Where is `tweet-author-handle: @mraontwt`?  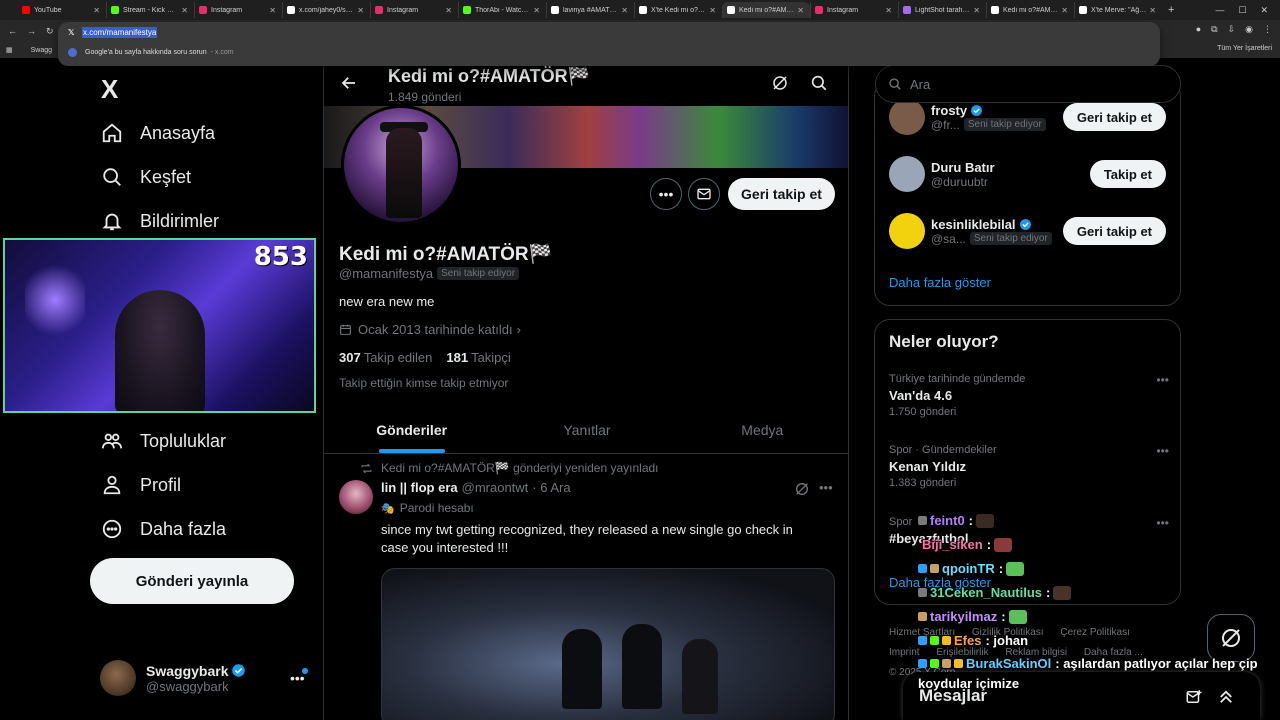 tweet-author-handle: @mraontwt is located at coordinates (495, 487).